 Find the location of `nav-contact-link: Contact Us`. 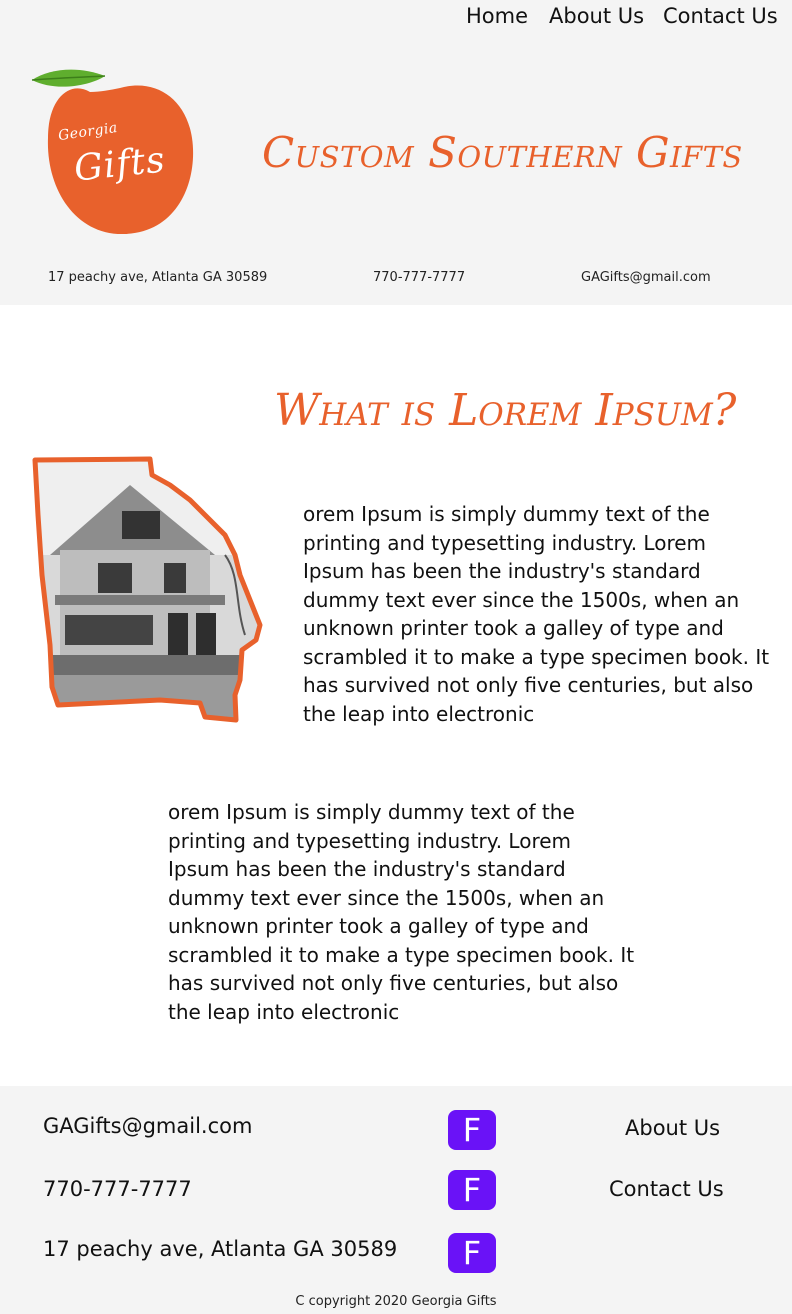

nav-contact-link: Contact Us is located at coordinates (720, 16).